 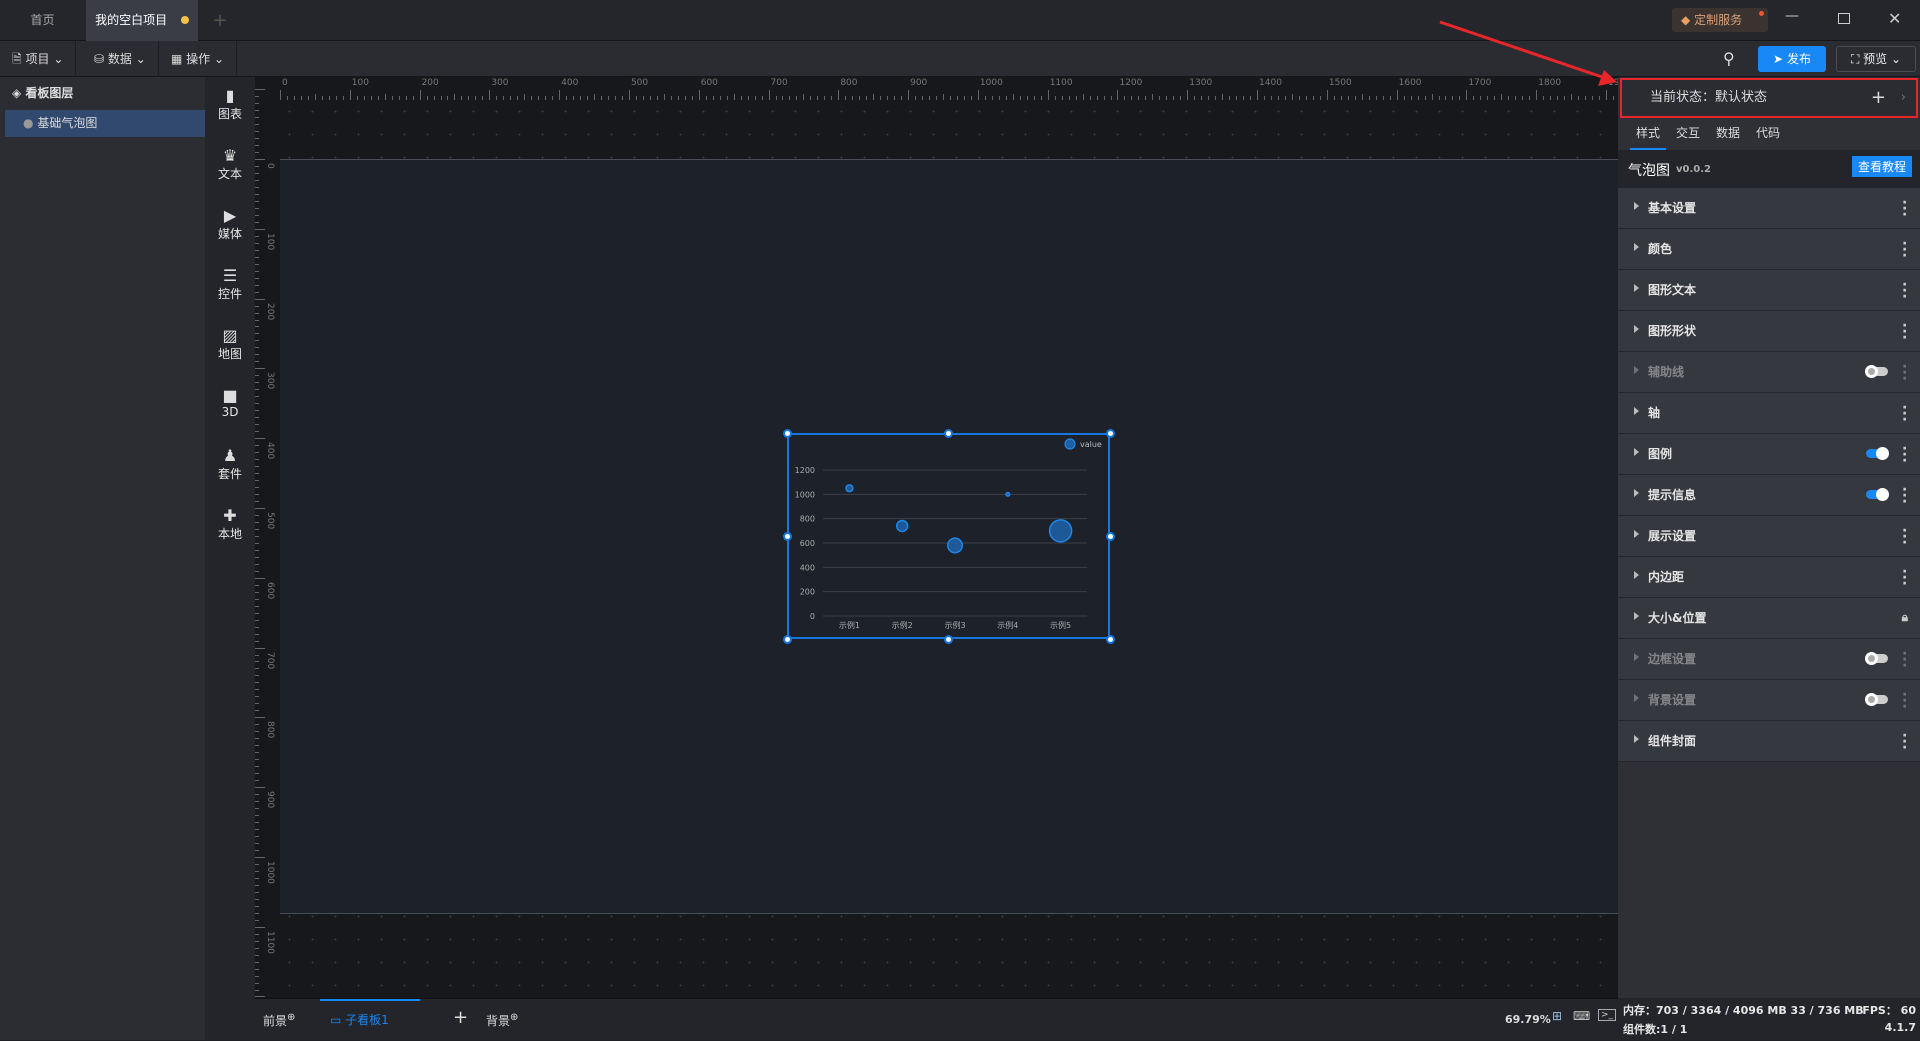 I want to click on section-row: 图形形状 · · ·, so click(x=1769, y=331).